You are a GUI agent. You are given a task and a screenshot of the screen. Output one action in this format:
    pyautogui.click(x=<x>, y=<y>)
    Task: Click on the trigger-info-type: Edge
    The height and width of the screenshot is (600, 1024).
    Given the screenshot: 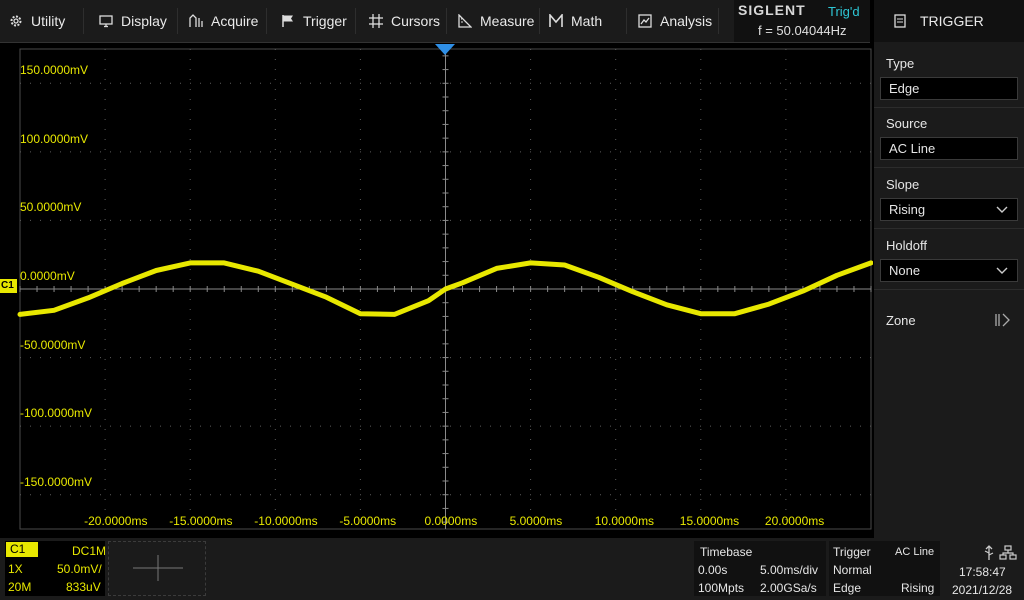 What is the action you would take?
    pyautogui.click(x=847, y=588)
    